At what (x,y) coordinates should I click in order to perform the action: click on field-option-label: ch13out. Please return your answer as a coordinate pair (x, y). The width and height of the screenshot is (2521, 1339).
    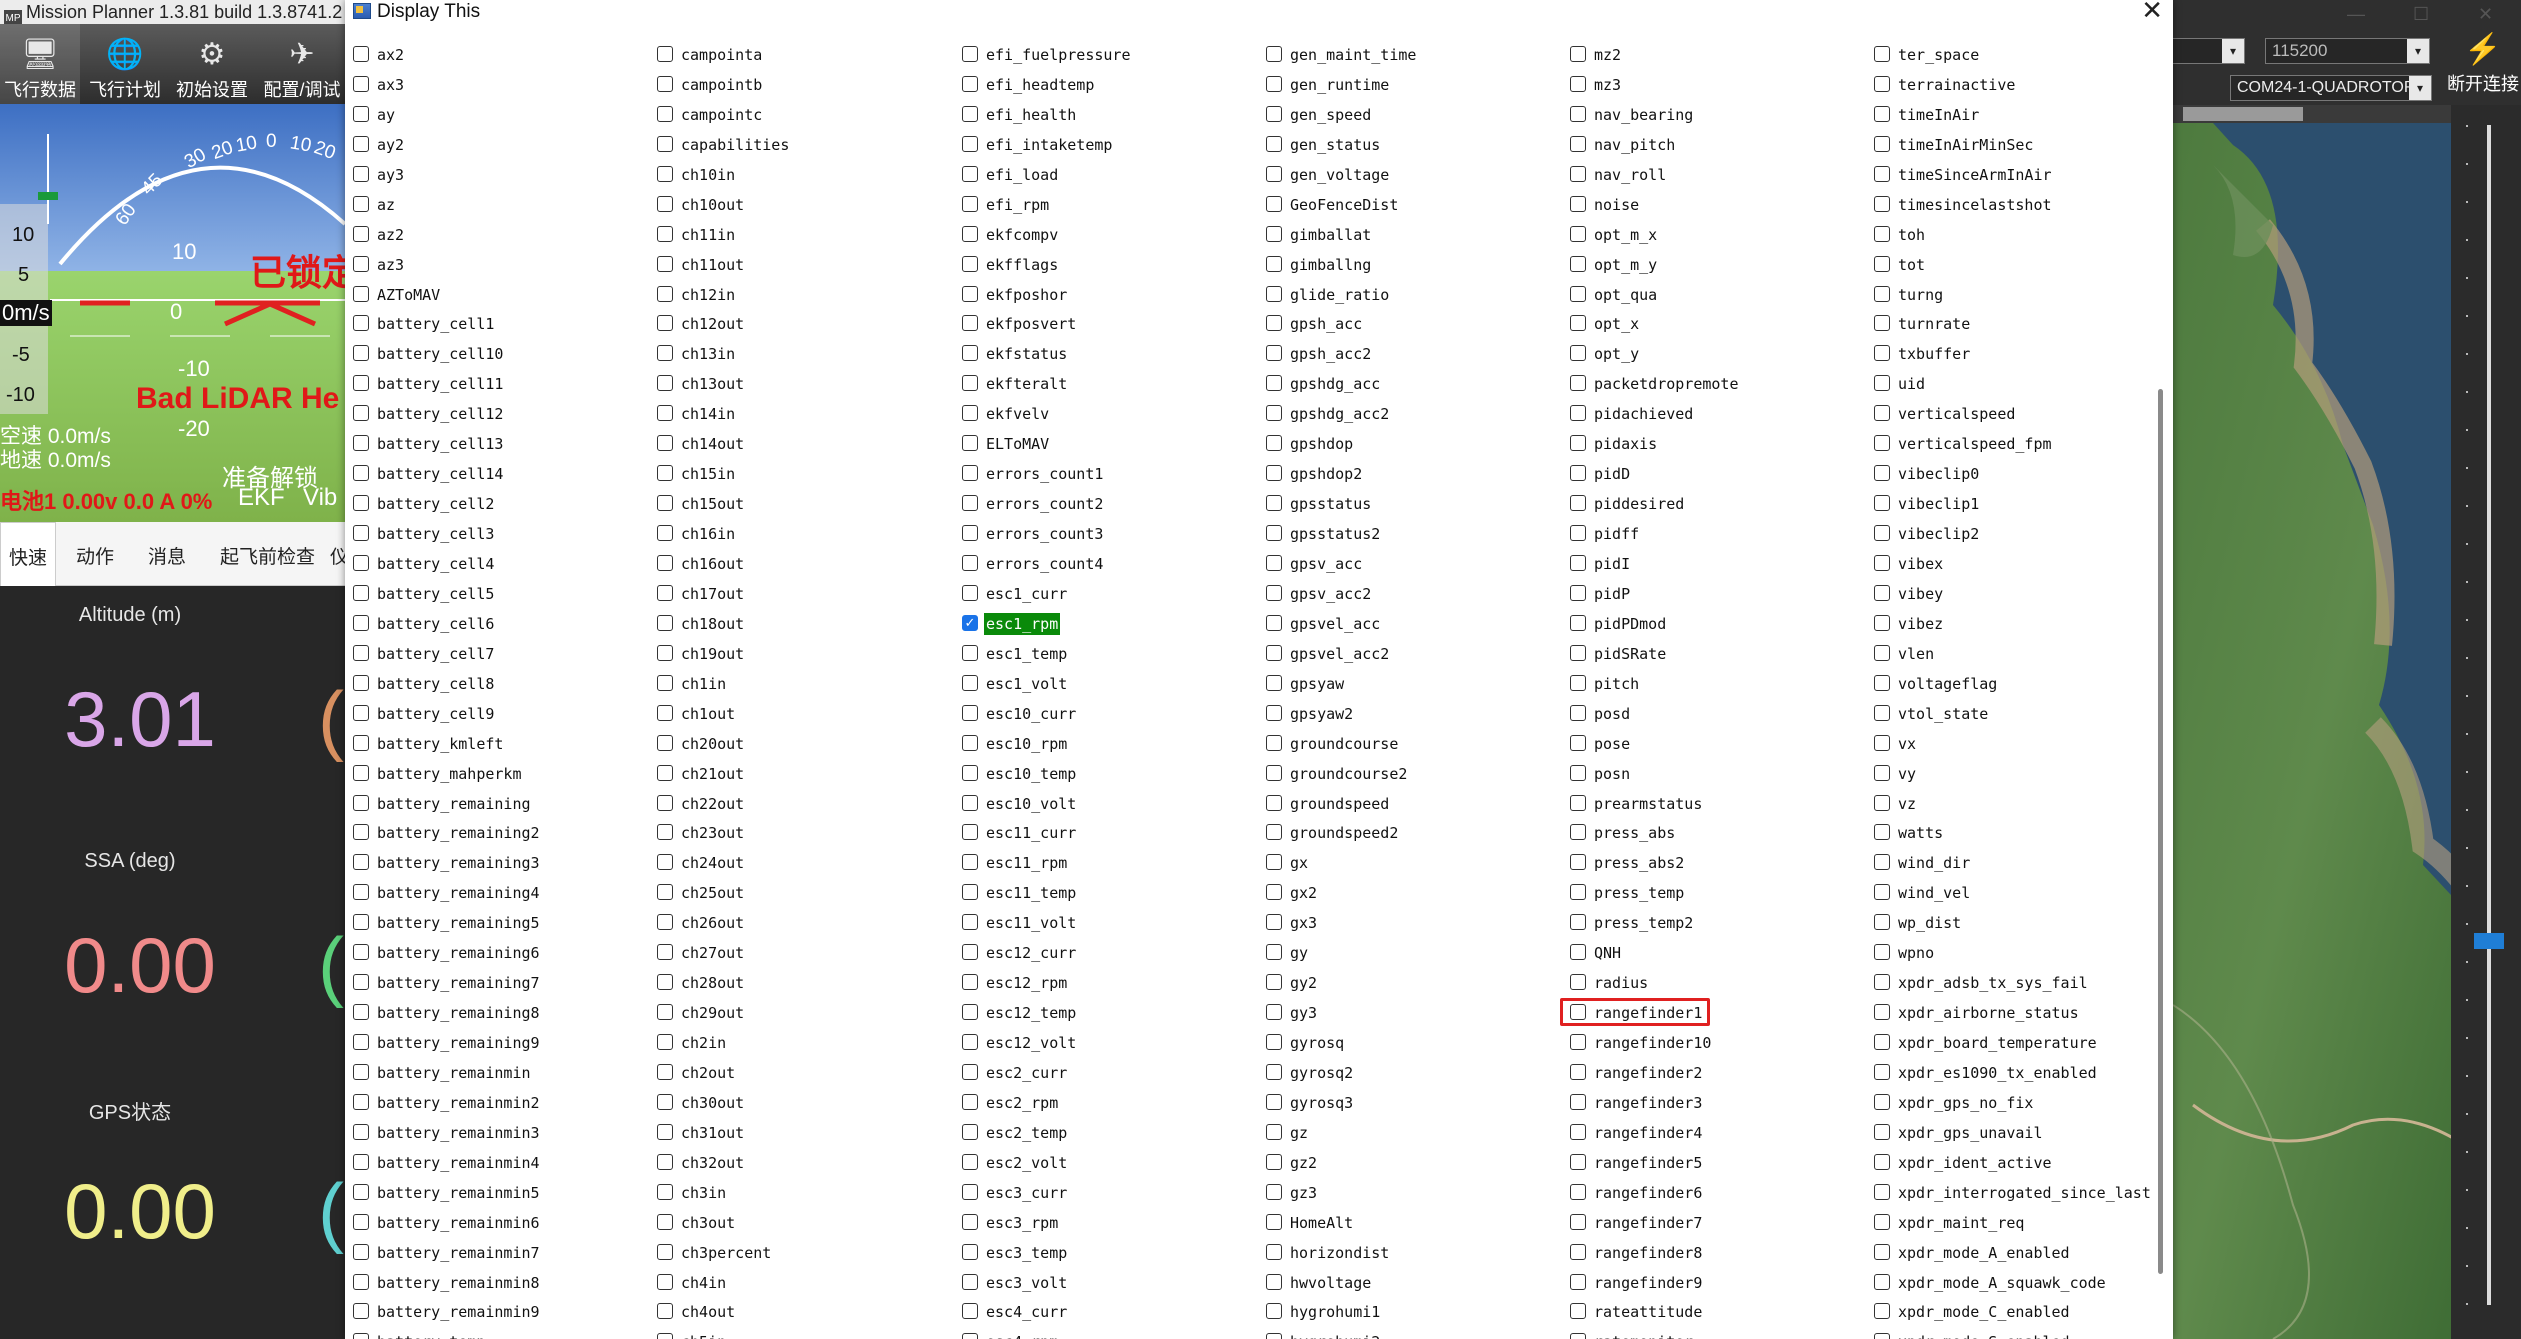
    Looking at the image, I should click on (712, 384).